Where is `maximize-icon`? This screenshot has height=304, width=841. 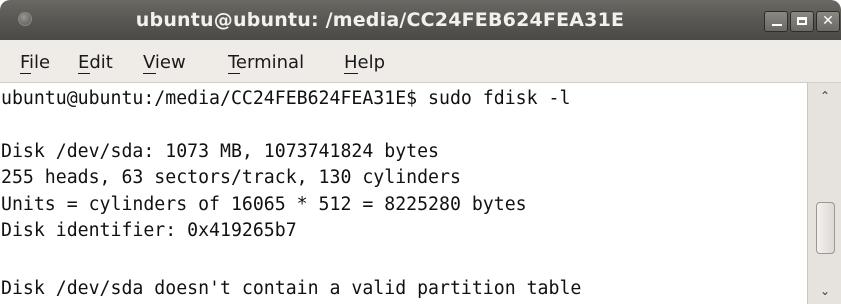 maximize-icon is located at coordinates (802, 21).